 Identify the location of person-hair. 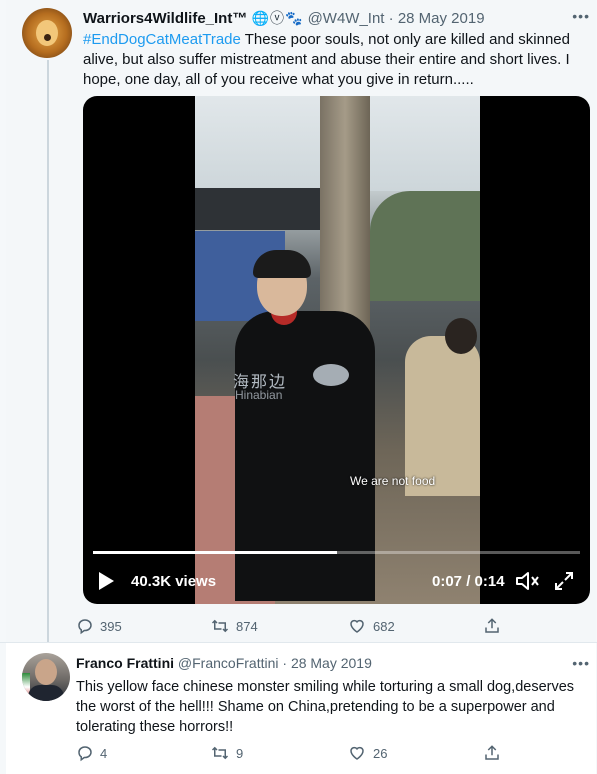
(282, 264).